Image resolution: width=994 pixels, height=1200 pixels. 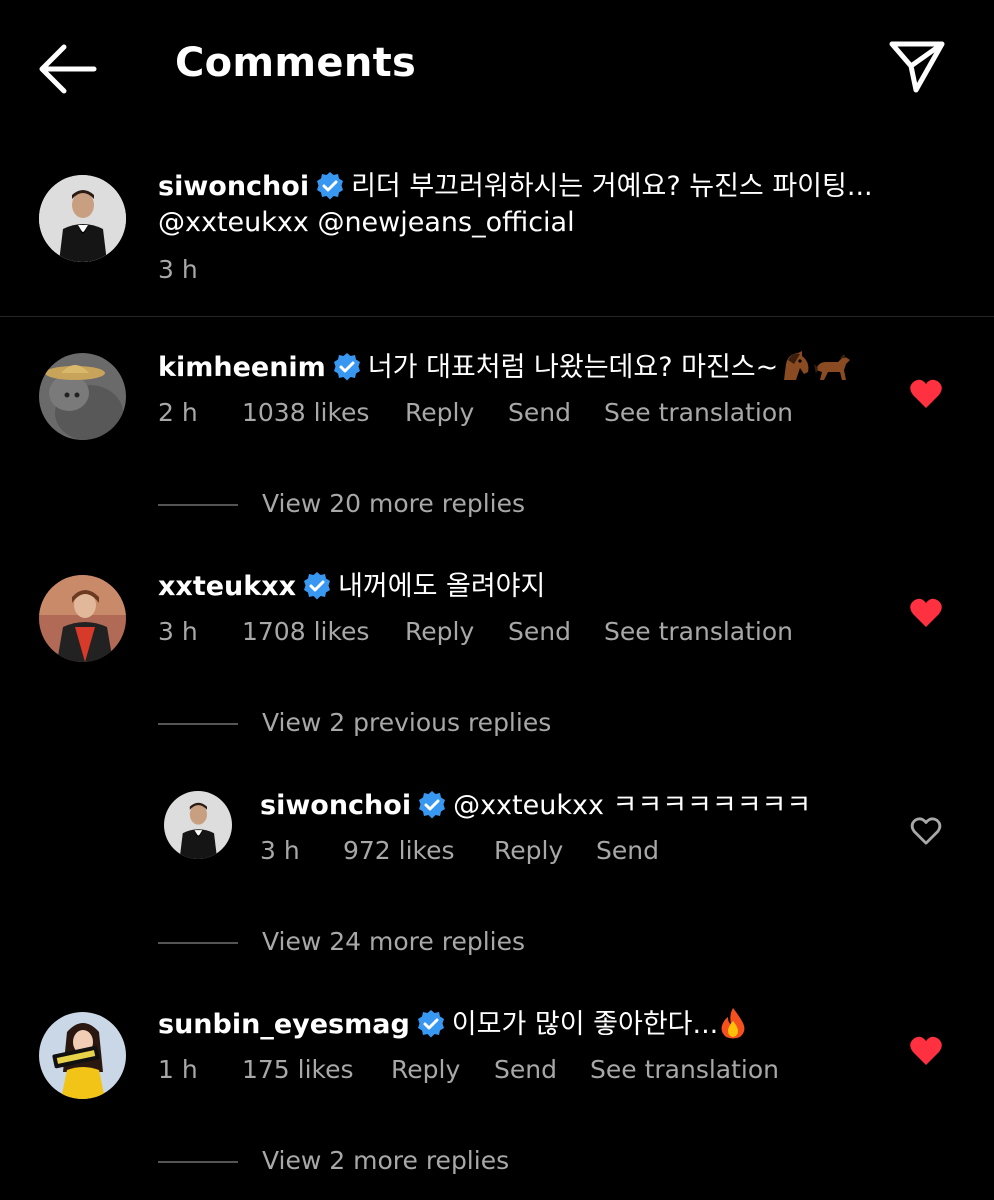 I want to click on comment-time: 1 h, so click(x=178, y=1069).